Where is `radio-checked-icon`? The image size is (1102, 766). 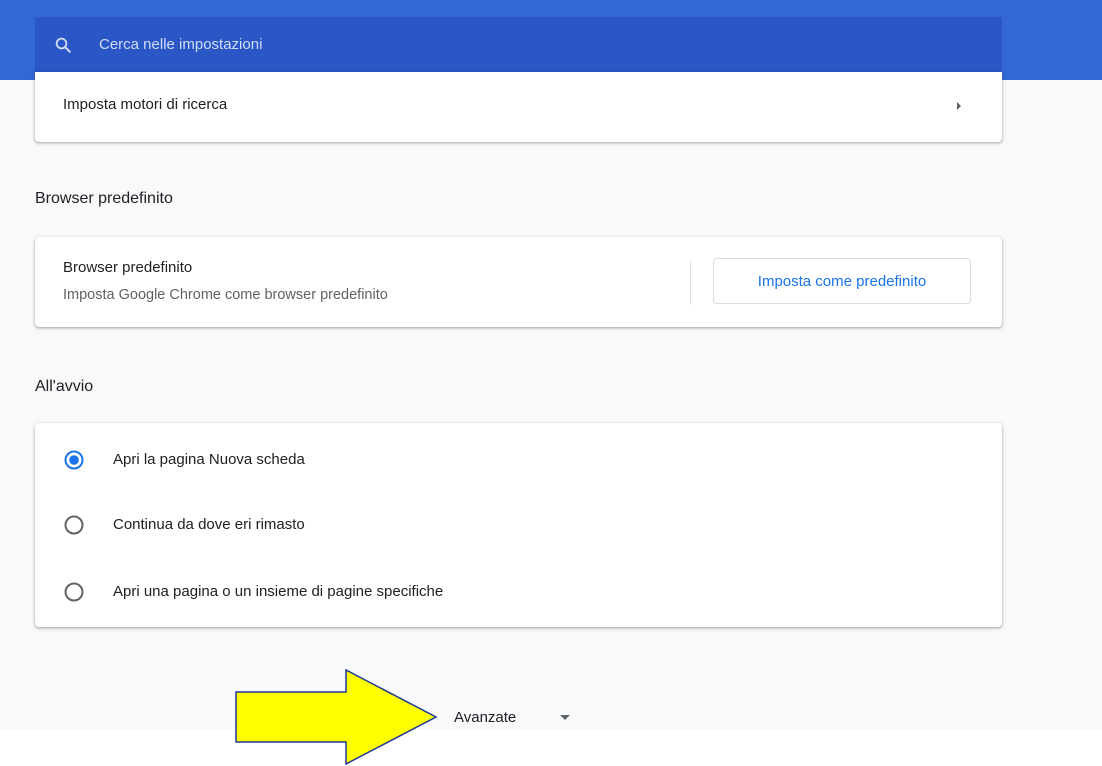
radio-checked-icon is located at coordinates (74, 460).